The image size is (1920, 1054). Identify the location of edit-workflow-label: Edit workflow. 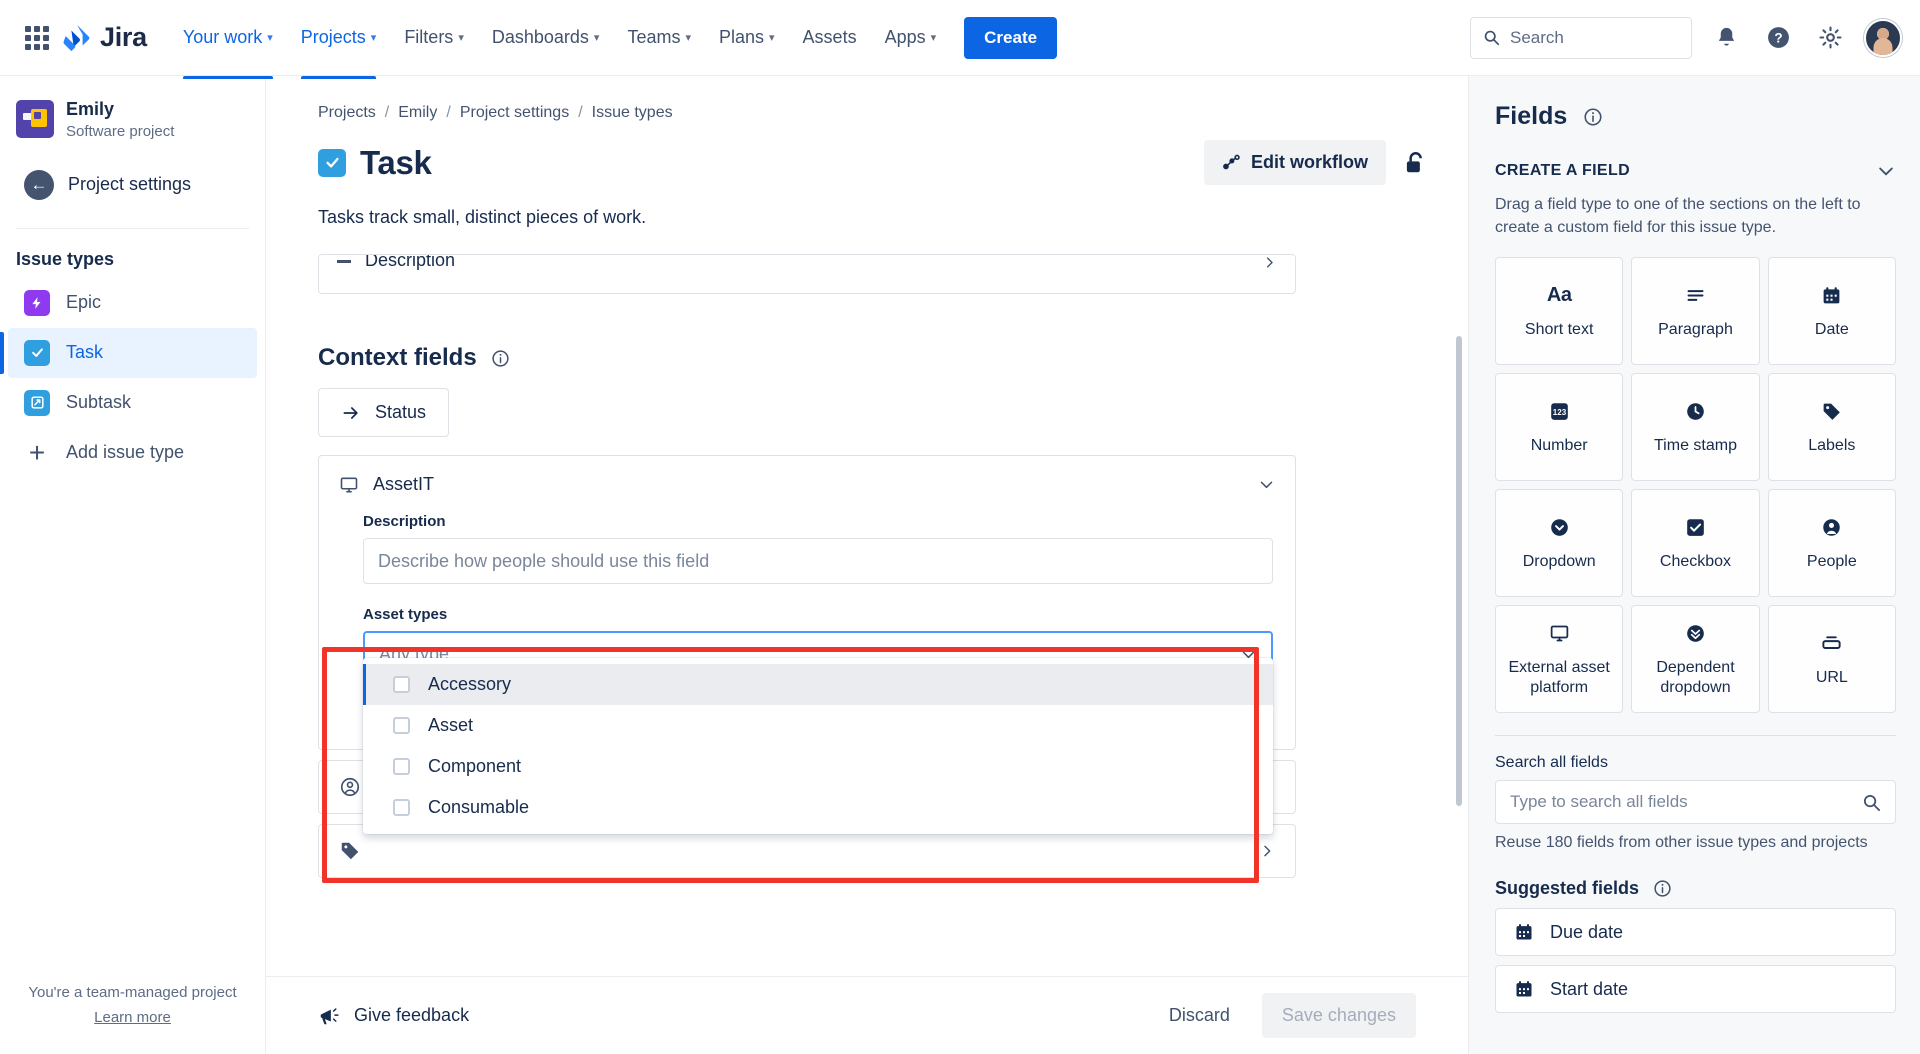
(1309, 162).